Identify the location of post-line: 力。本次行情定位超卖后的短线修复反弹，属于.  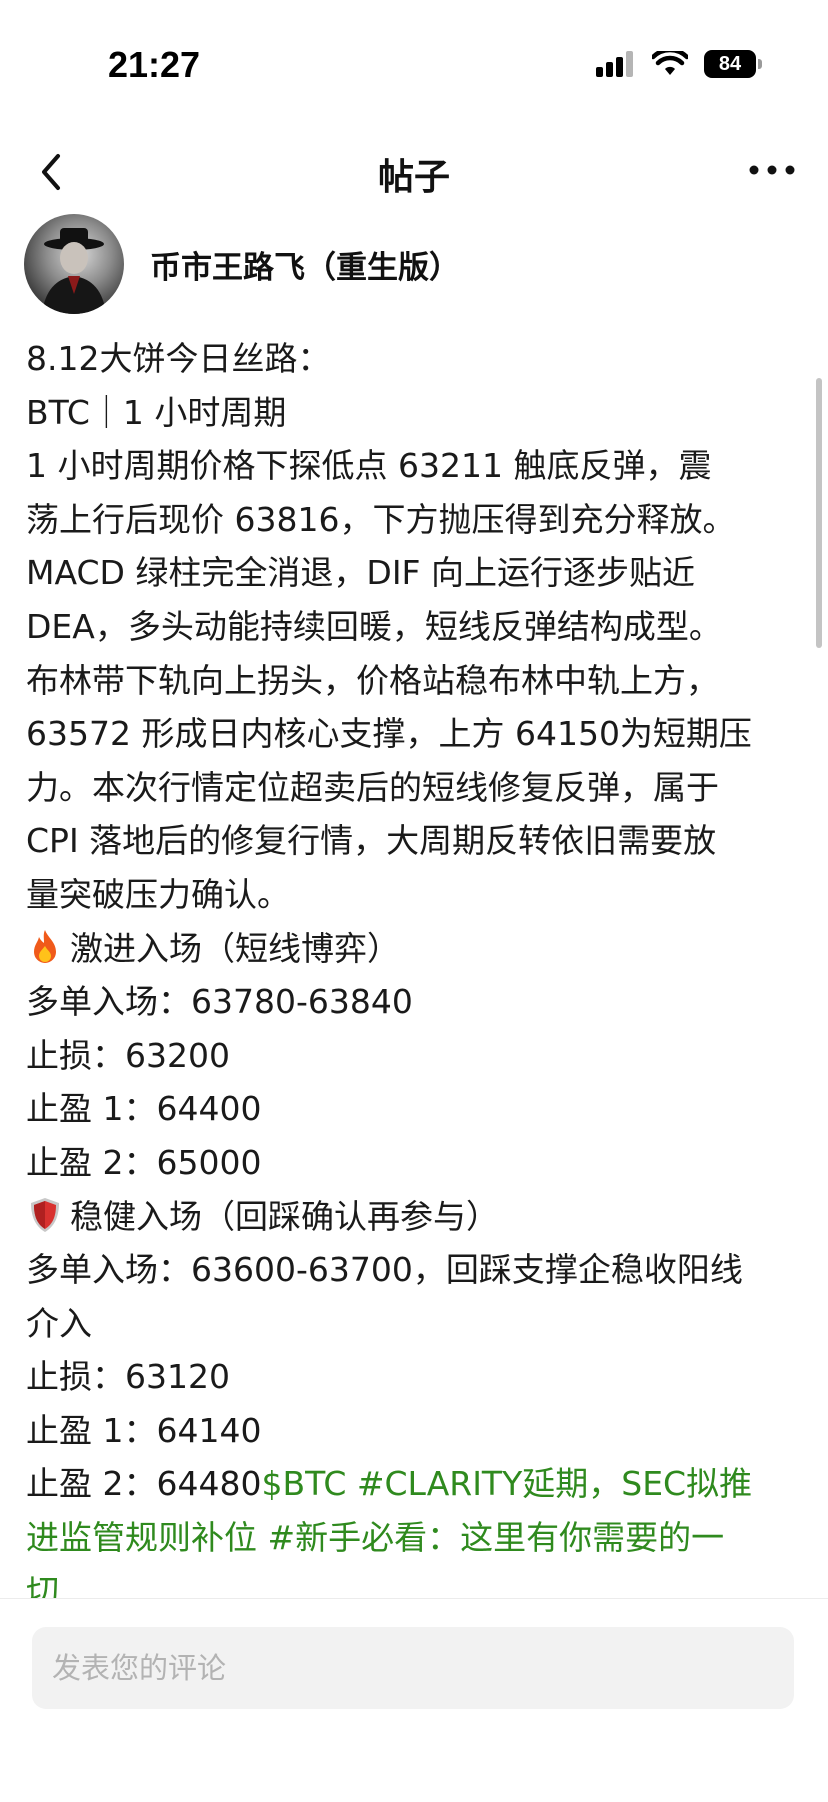
(372, 787).